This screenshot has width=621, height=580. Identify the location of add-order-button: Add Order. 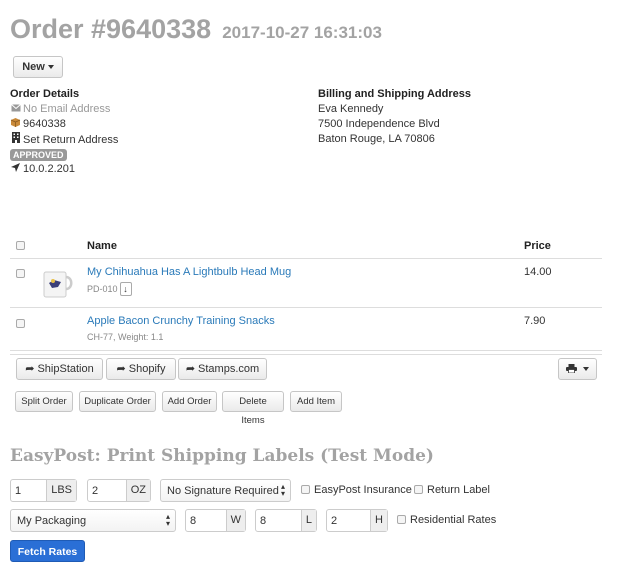
(189, 401).